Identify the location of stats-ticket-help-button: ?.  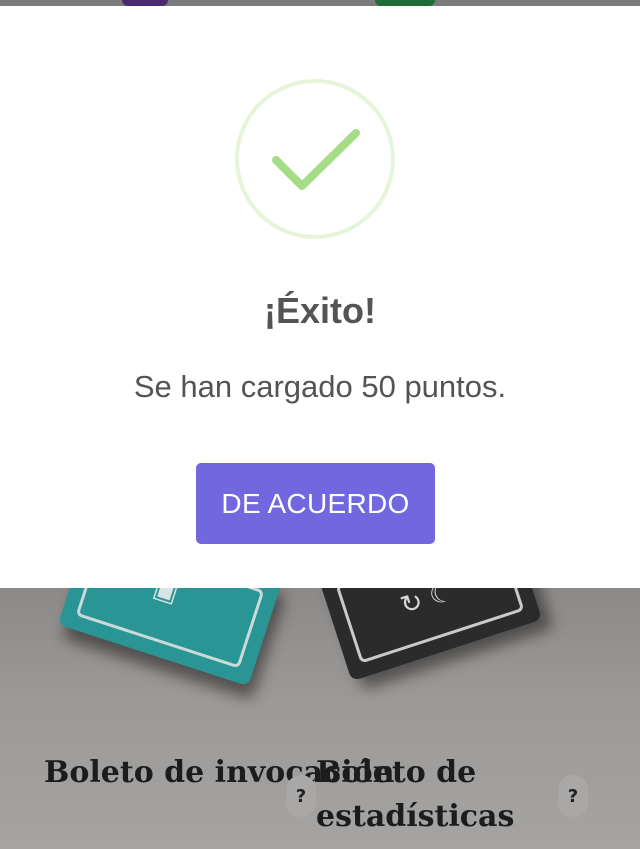
(573, 796).